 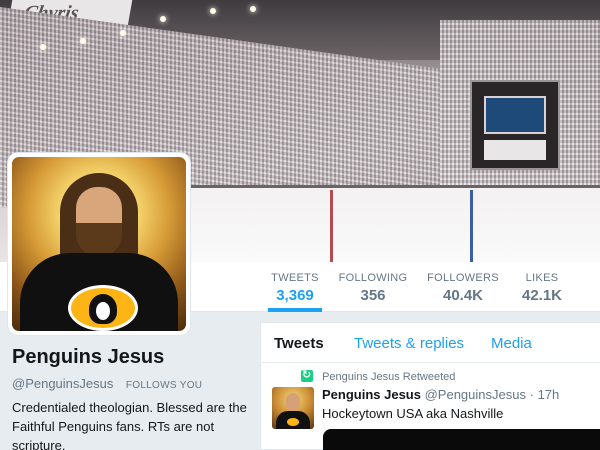 What do you see at coordinates (295, 295) in the screenshot?
I see `stat-value: 3,369` at bounding box center [295, 295].